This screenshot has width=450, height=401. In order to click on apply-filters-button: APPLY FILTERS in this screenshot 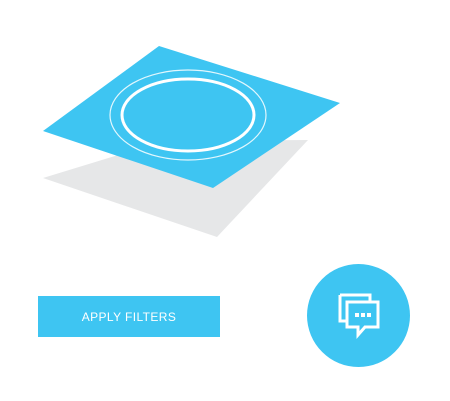, I will do `click(129, 316)`.